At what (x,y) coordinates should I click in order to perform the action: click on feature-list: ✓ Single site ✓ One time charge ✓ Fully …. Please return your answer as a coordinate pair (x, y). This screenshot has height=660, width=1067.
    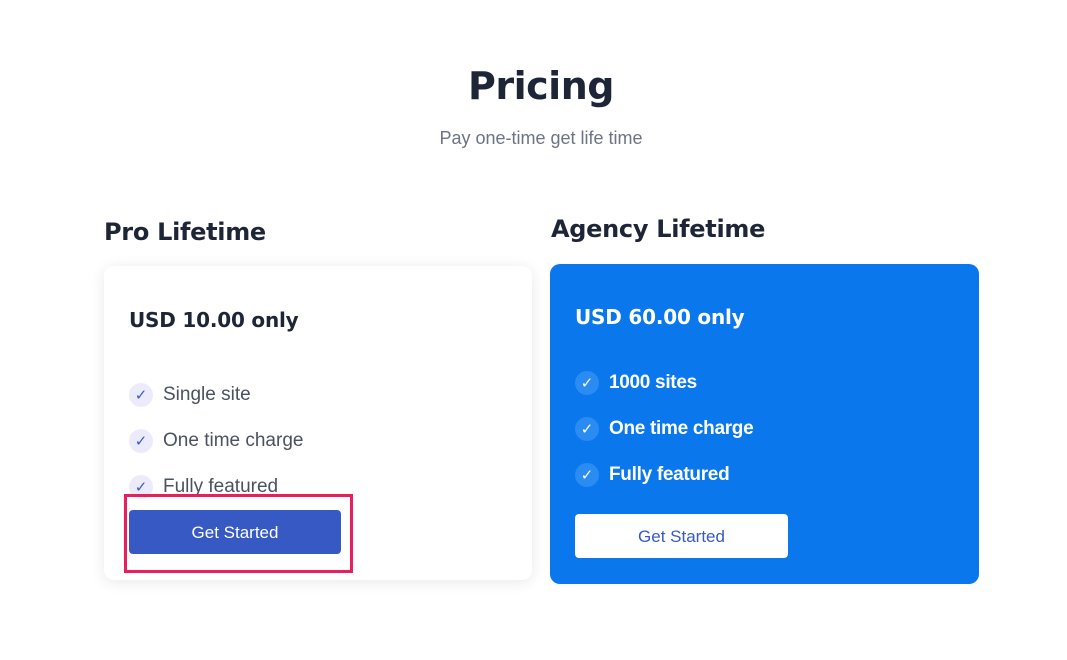
    Looking at the image, I should click on (216, 441).